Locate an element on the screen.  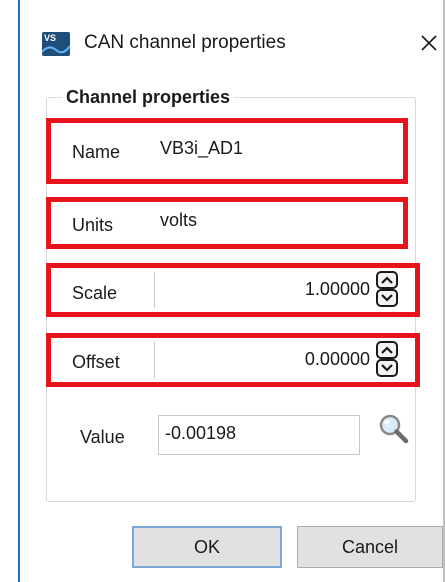
close-button is located at coordinates (429, 43).